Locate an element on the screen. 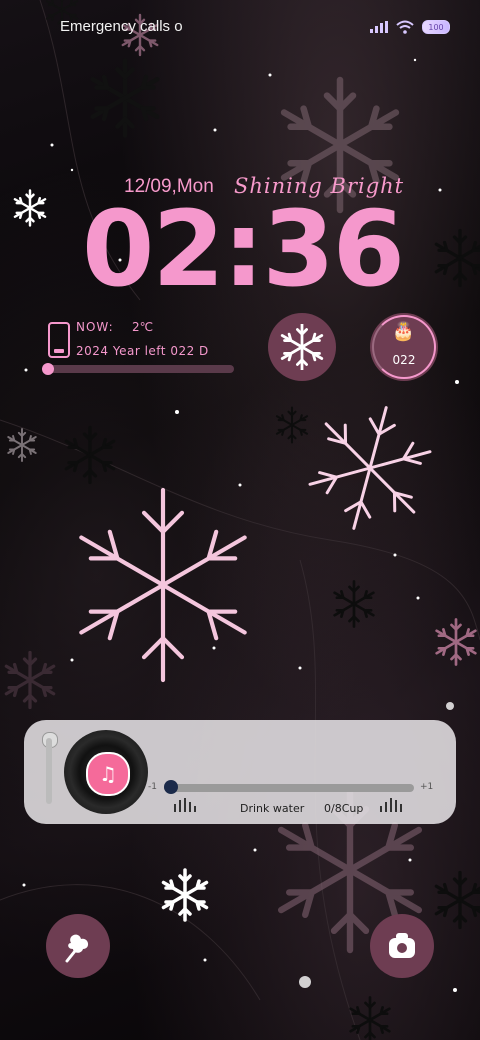  status-bar: Emergency calls o 100 is located at coordinates (240, 28).